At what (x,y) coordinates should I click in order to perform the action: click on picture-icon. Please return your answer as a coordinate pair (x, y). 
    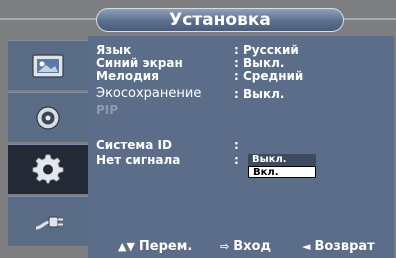
    Looking at the image, I should click on (48, 66).